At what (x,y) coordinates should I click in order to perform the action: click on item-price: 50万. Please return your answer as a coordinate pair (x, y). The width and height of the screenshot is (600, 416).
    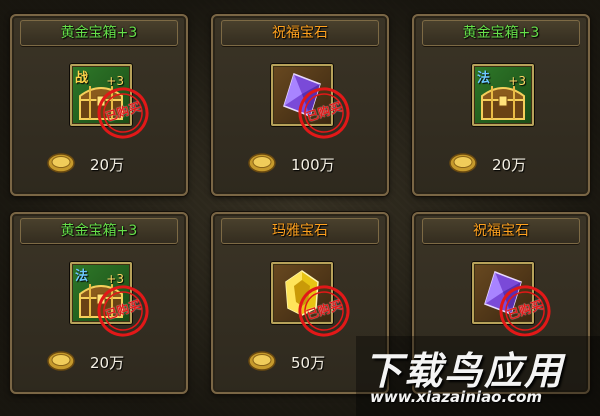
    Looking at the image, I should click on (308, 363).